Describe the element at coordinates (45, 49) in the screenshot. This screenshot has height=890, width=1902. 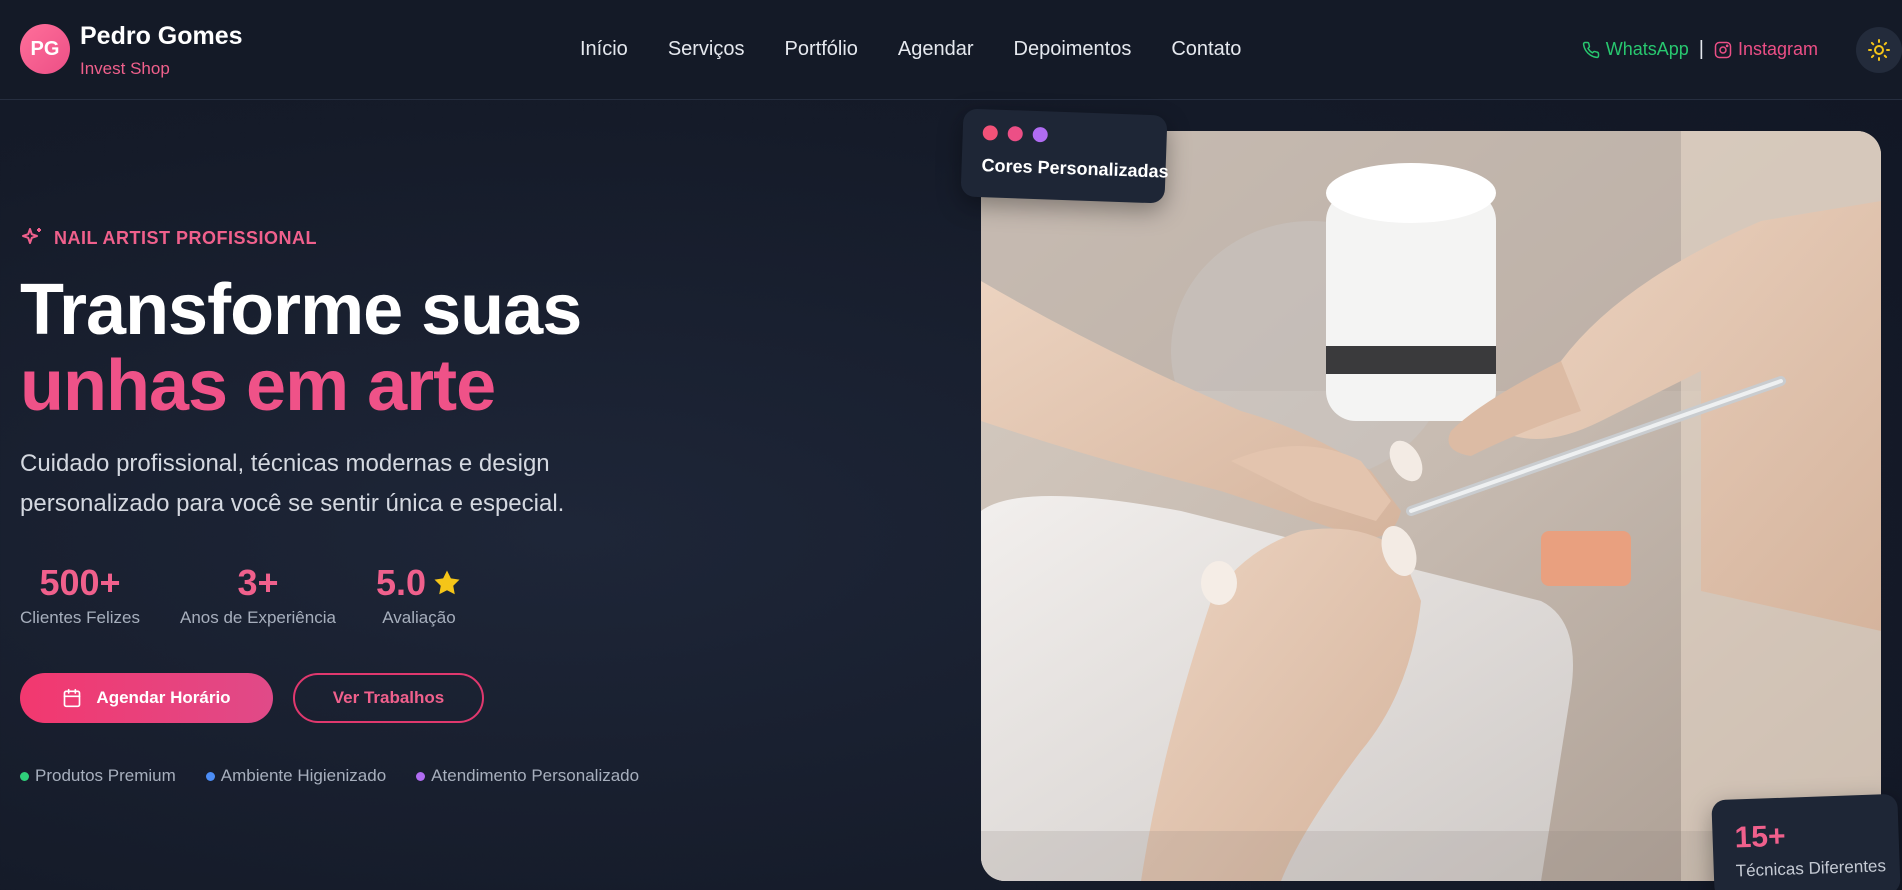
I see `logo-badge: PG` at that location.